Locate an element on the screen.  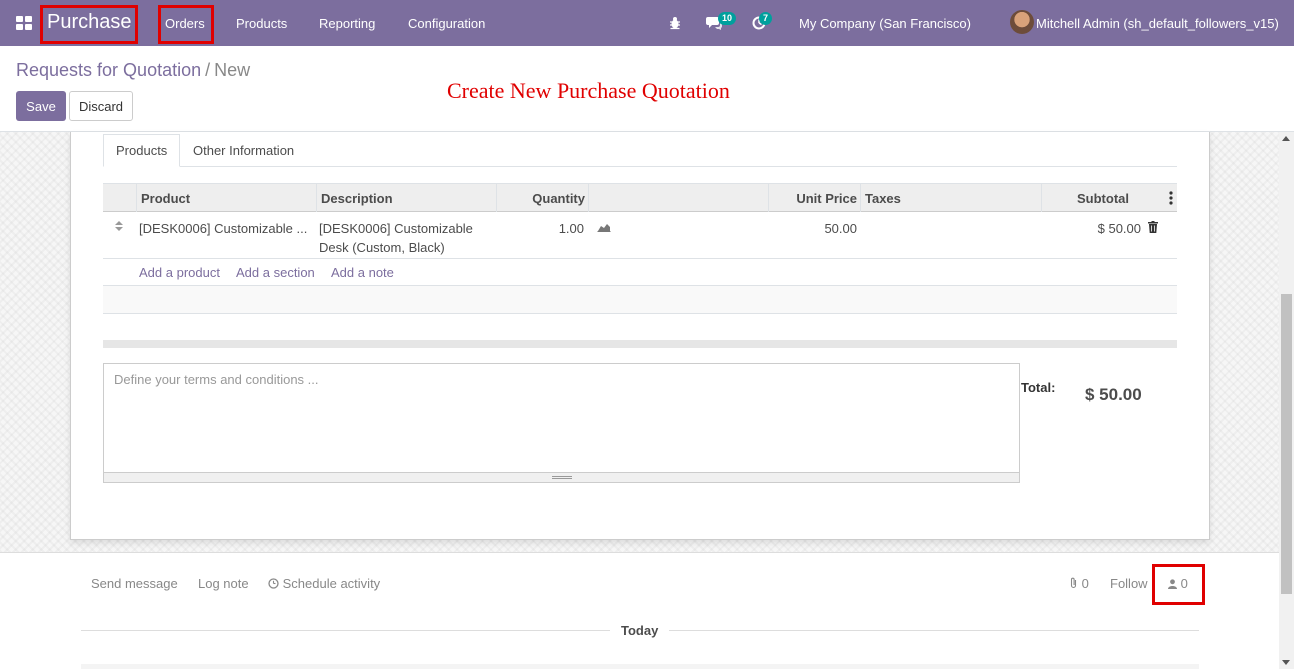
add-note-link: Add a note is located at coordinates (362, 272).